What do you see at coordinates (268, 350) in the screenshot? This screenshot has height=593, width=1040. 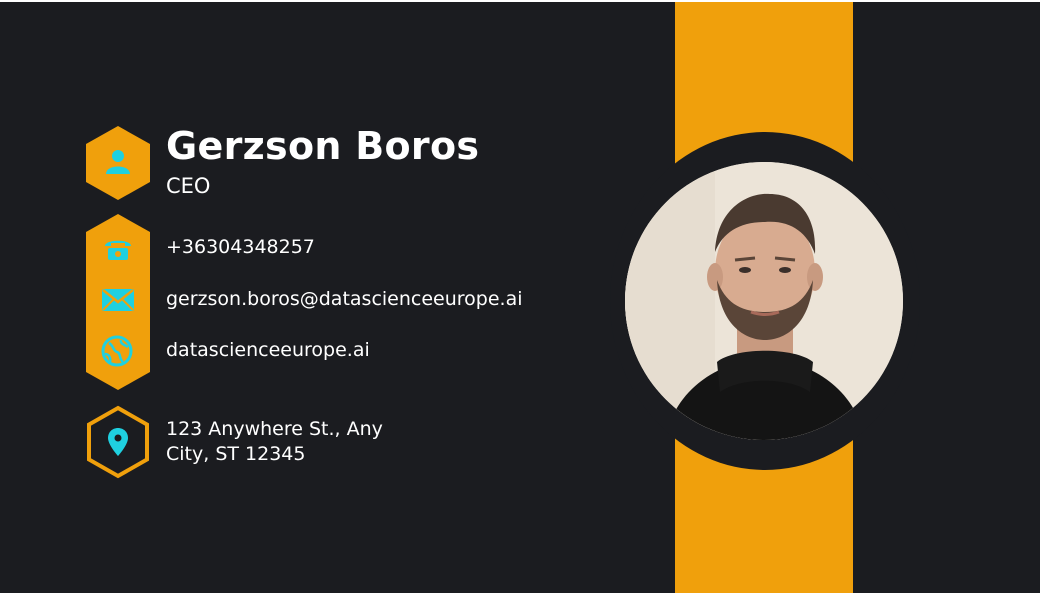 I see `website-url: datascienceeurope.ai` at bounding box center [268, 350].